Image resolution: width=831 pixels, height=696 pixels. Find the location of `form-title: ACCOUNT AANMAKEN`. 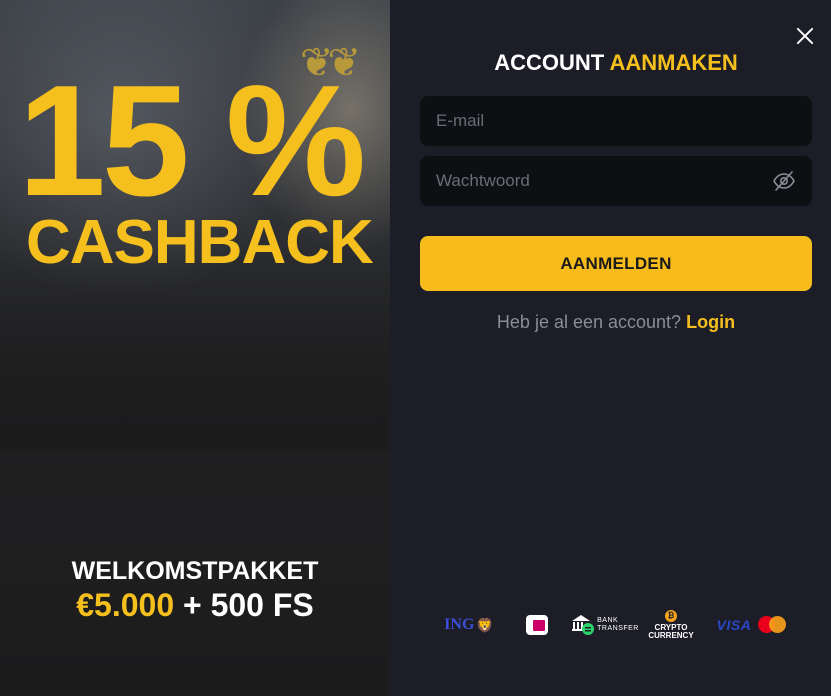

form-title: ACCOUNT AANMAKEN is located at coordinates (616, 63).